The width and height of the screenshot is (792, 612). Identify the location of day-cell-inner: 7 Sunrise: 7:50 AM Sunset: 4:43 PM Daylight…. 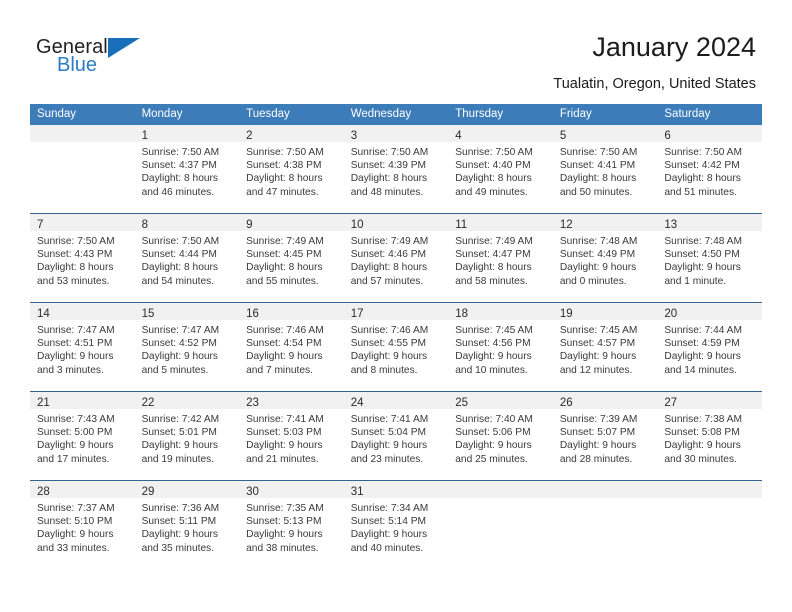
(82, 258).